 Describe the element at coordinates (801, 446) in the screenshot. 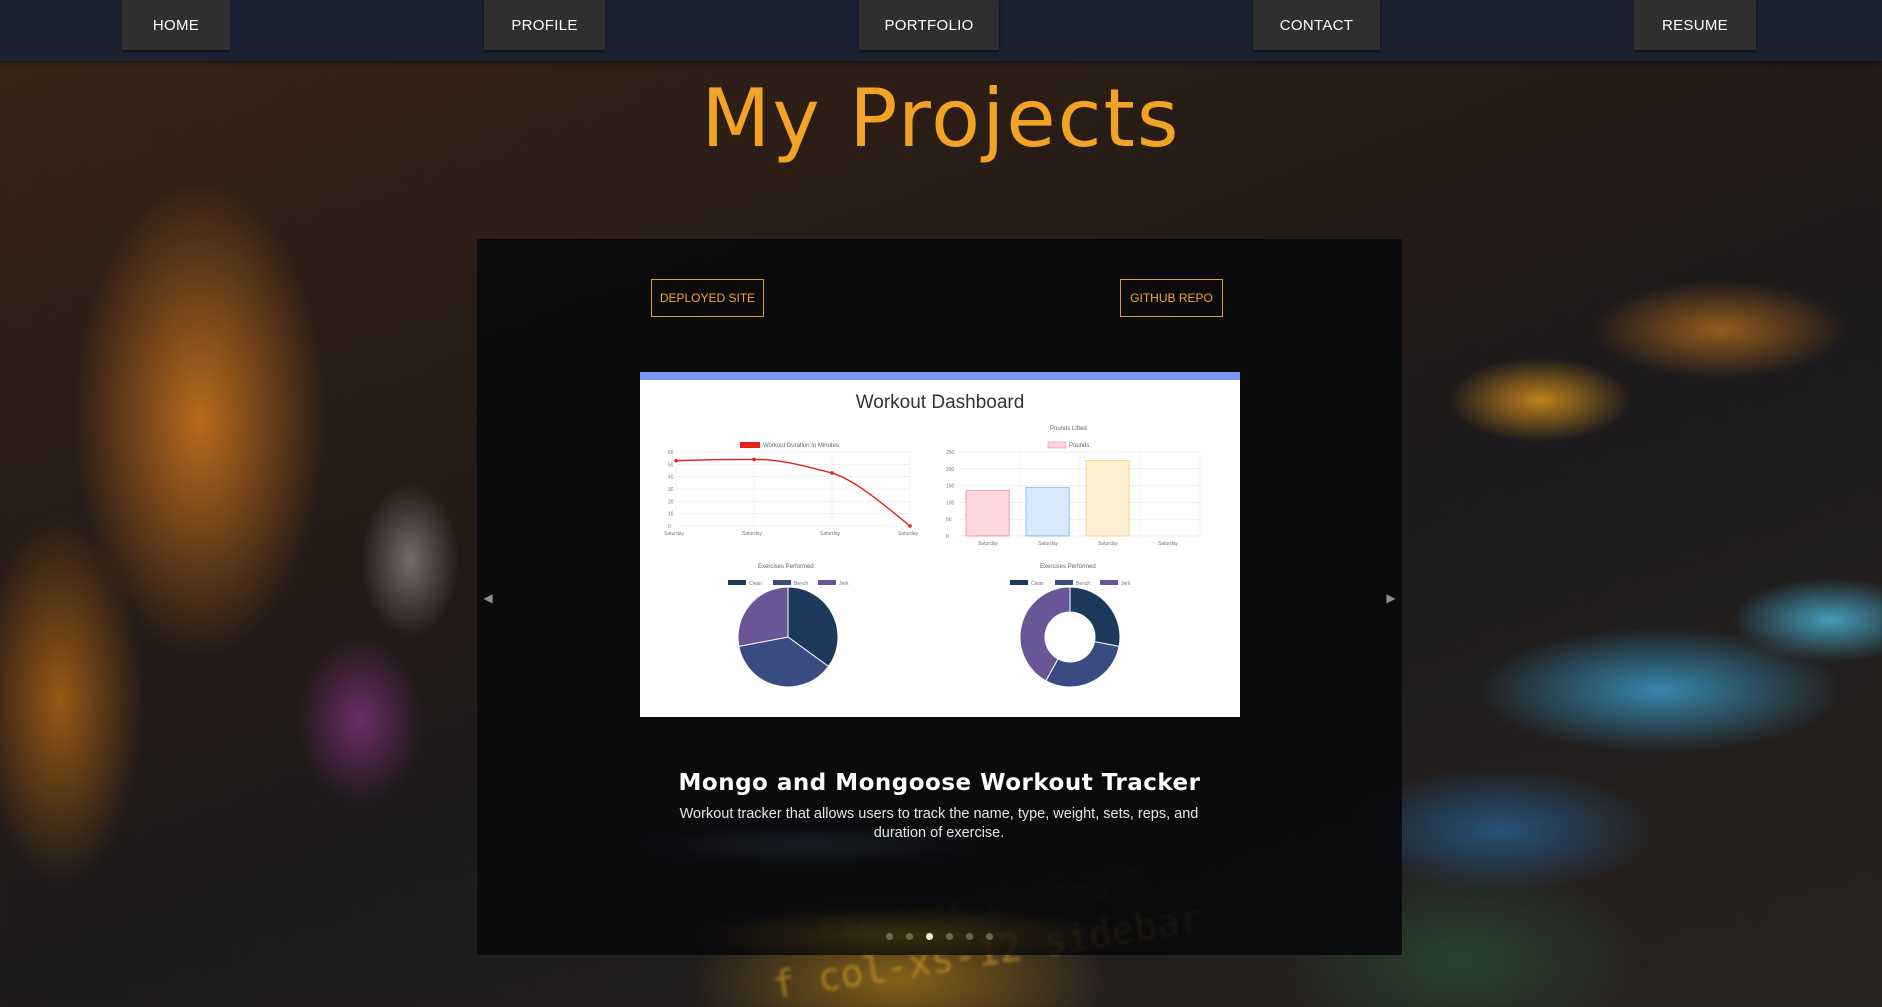

I see `line-legend-label: Workout Duration In Minutes` at that location.